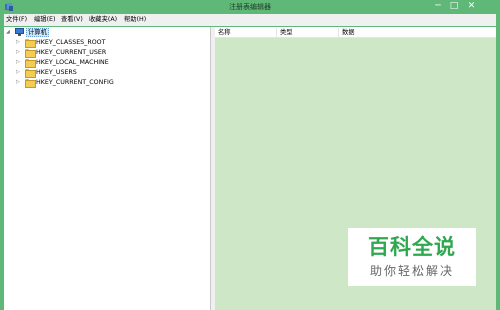  I want to click on window-title: 注册表编辑器, so click(250, 7).